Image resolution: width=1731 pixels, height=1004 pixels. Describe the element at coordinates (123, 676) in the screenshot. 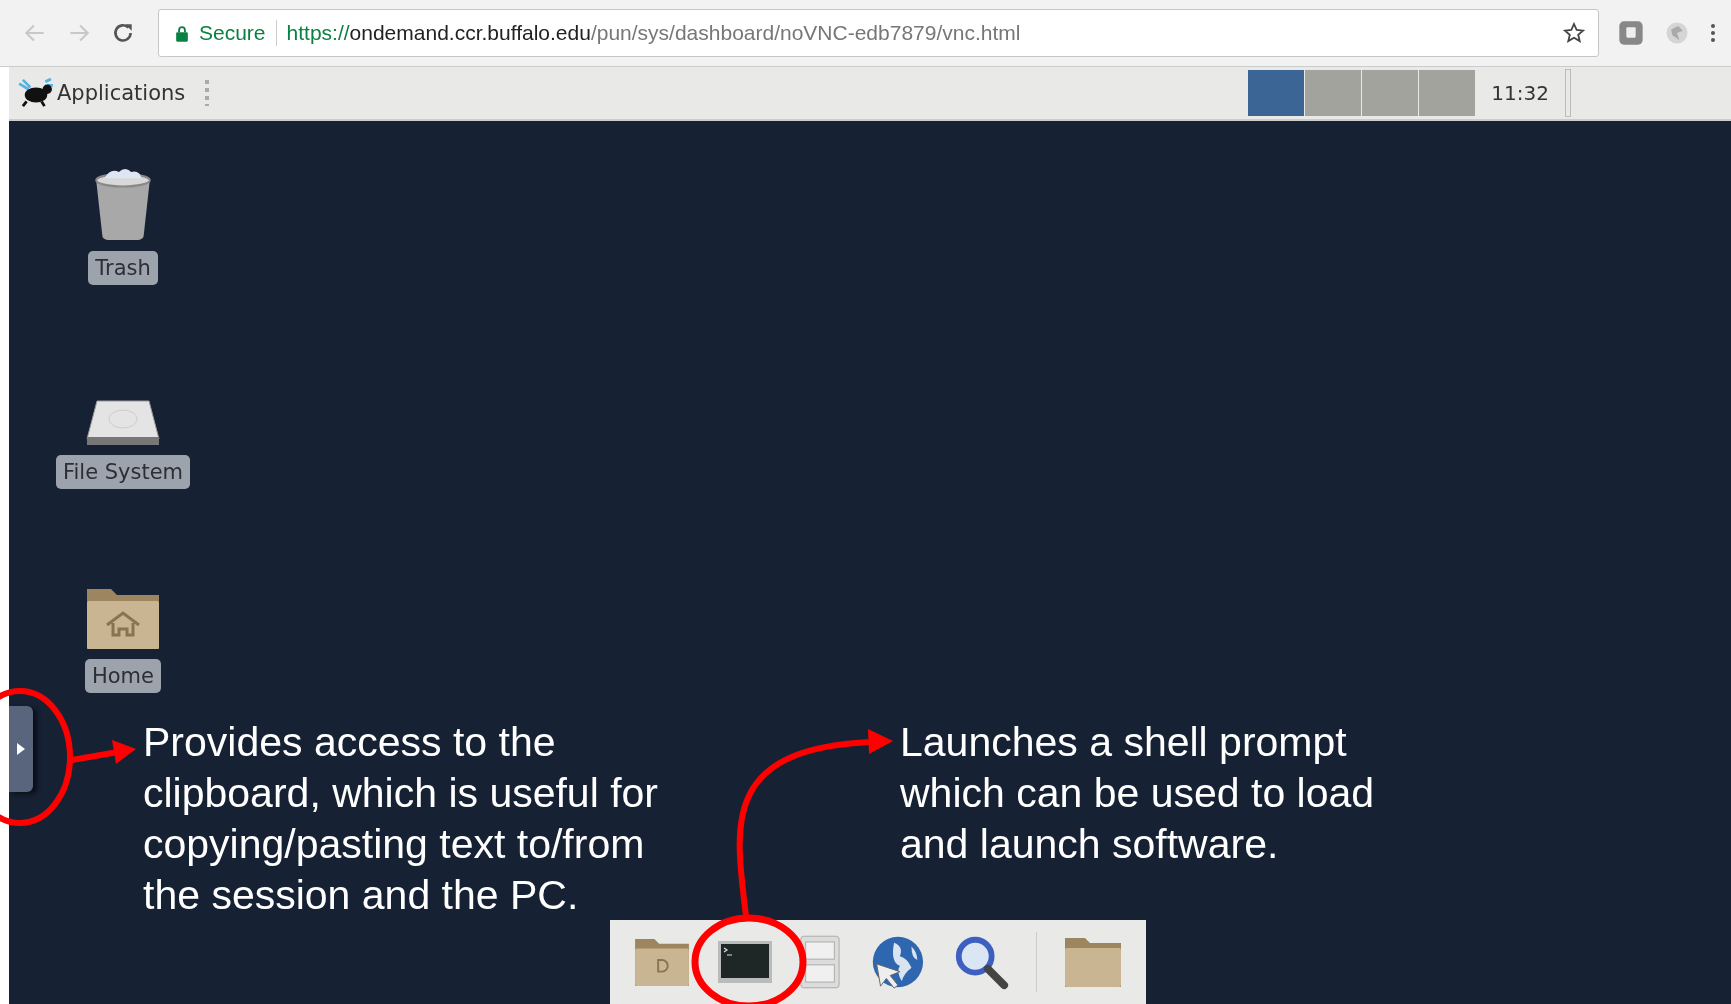

I see `icon-label: Home` at that location.